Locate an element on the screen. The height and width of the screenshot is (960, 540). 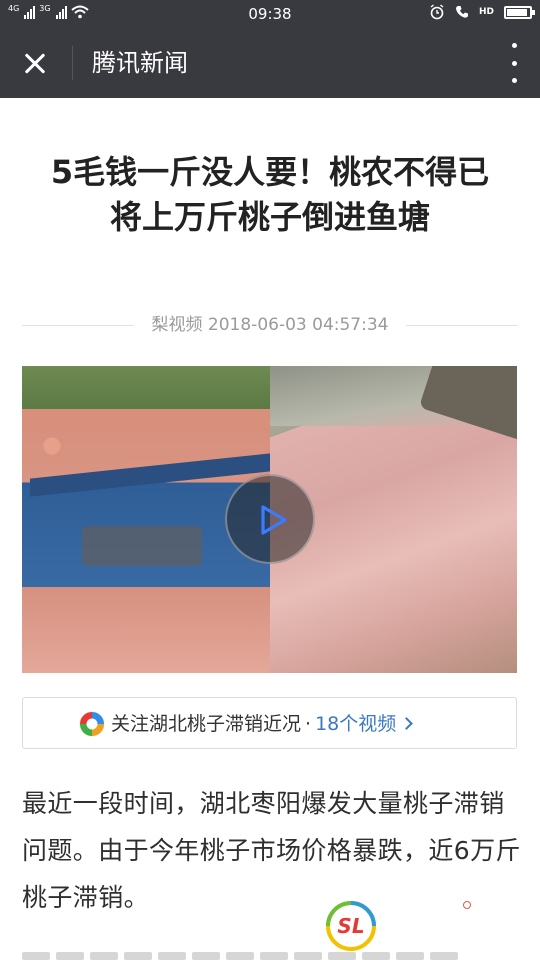
next-paragraph-partial is located at coordinates (272, 951).